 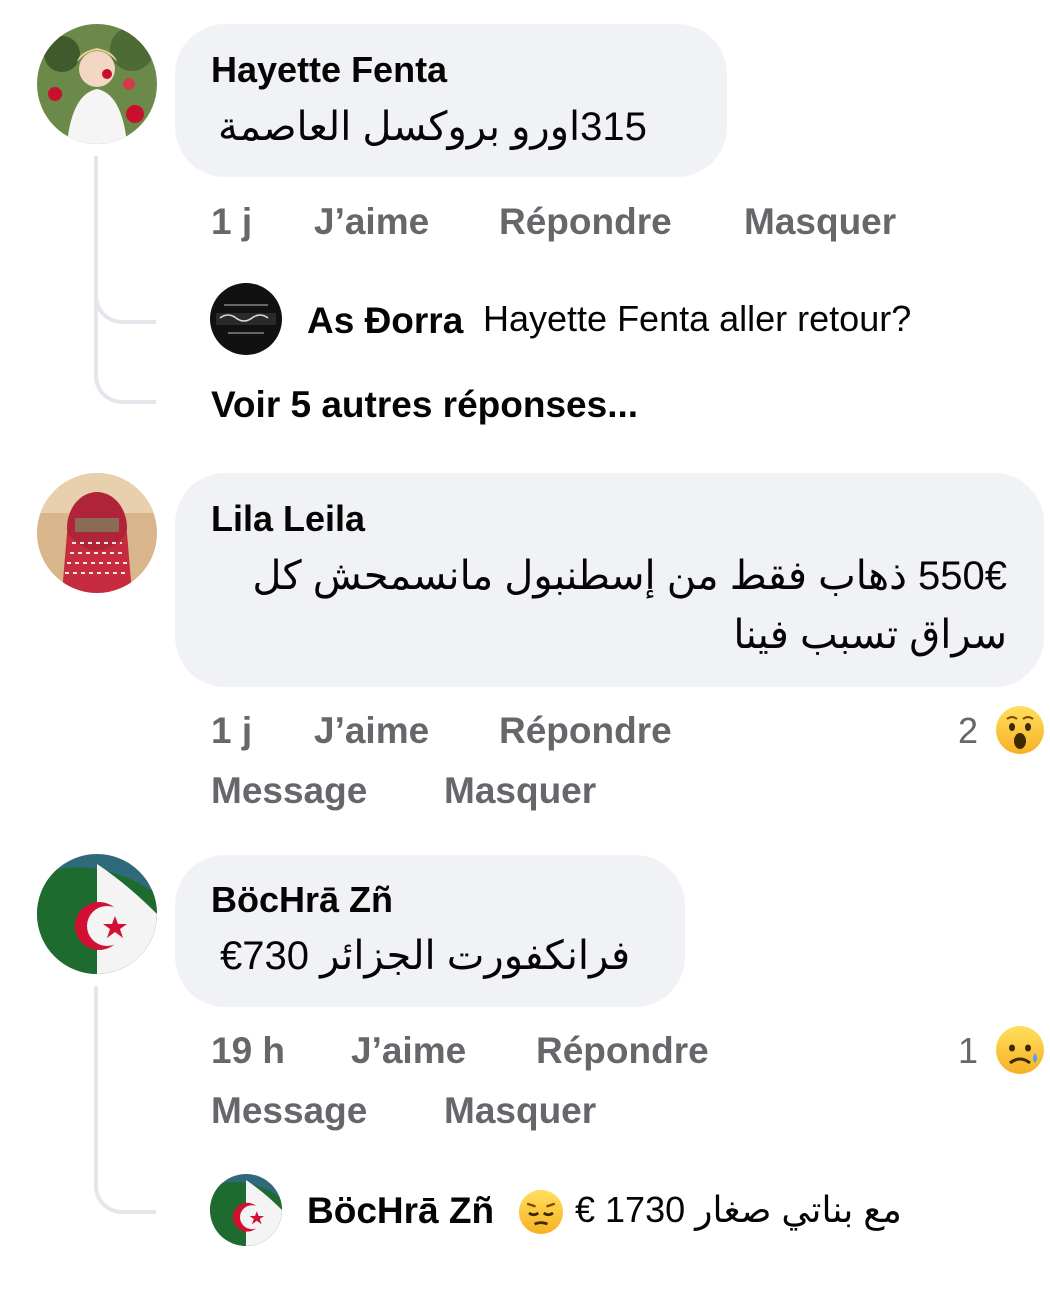 What do you see at coordinates (302, 900) in the screenshot?
I see `comment-author: BöcHrā Zñ` at bounding box center [302, 900].